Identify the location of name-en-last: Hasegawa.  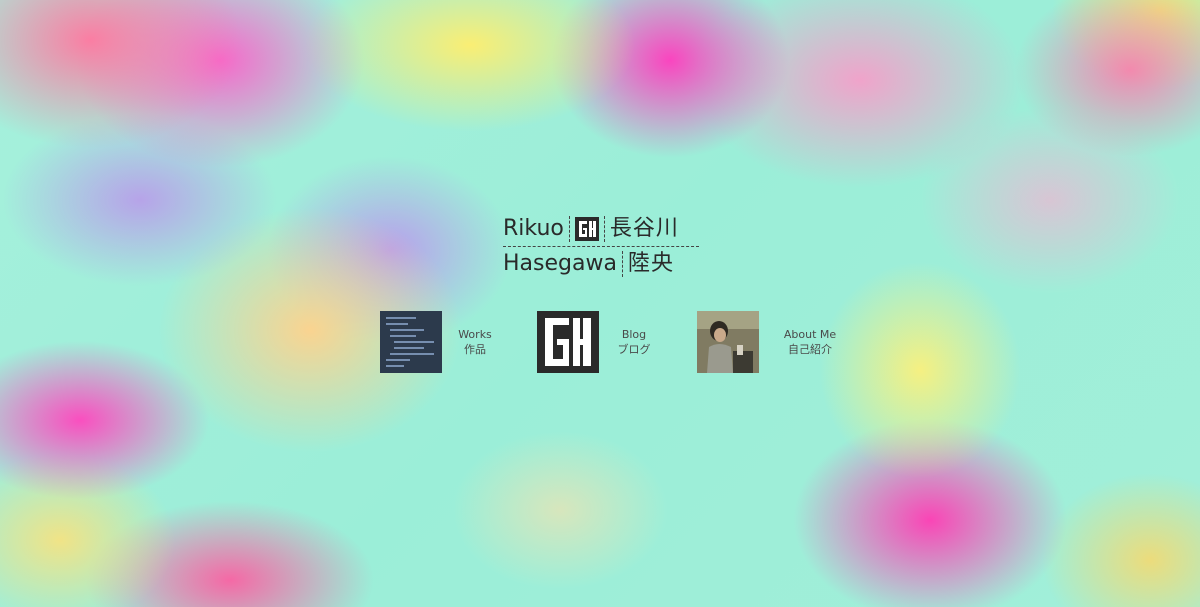
(560, 263).